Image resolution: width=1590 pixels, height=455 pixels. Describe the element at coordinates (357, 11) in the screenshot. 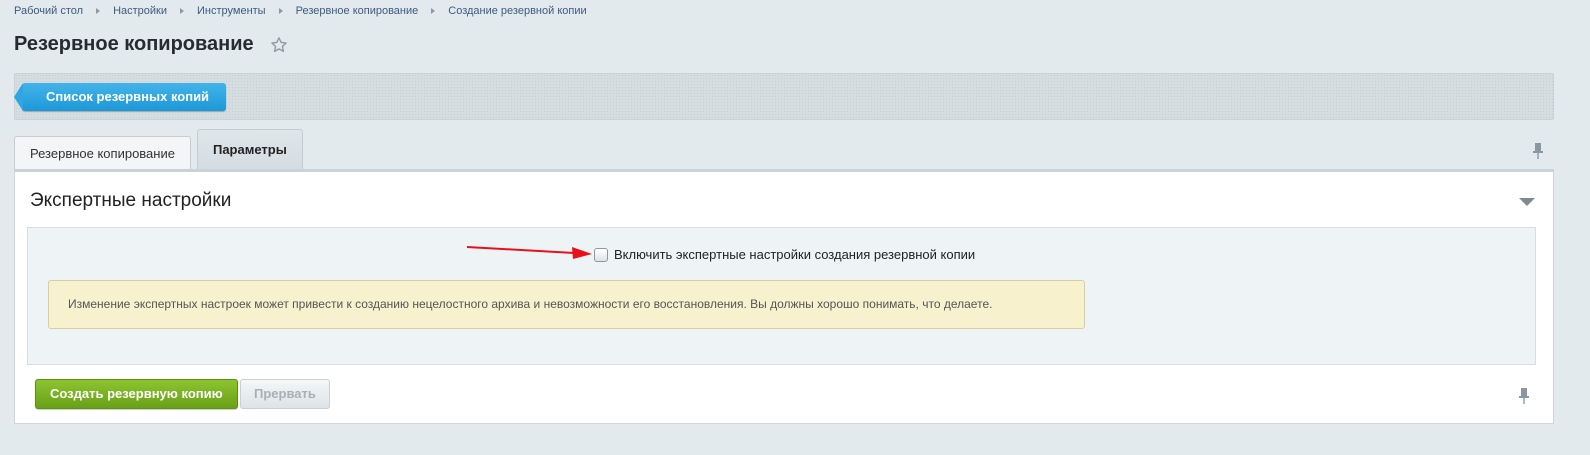

I see `breadcrumb-item-backup: Резервное копирование` at that location.